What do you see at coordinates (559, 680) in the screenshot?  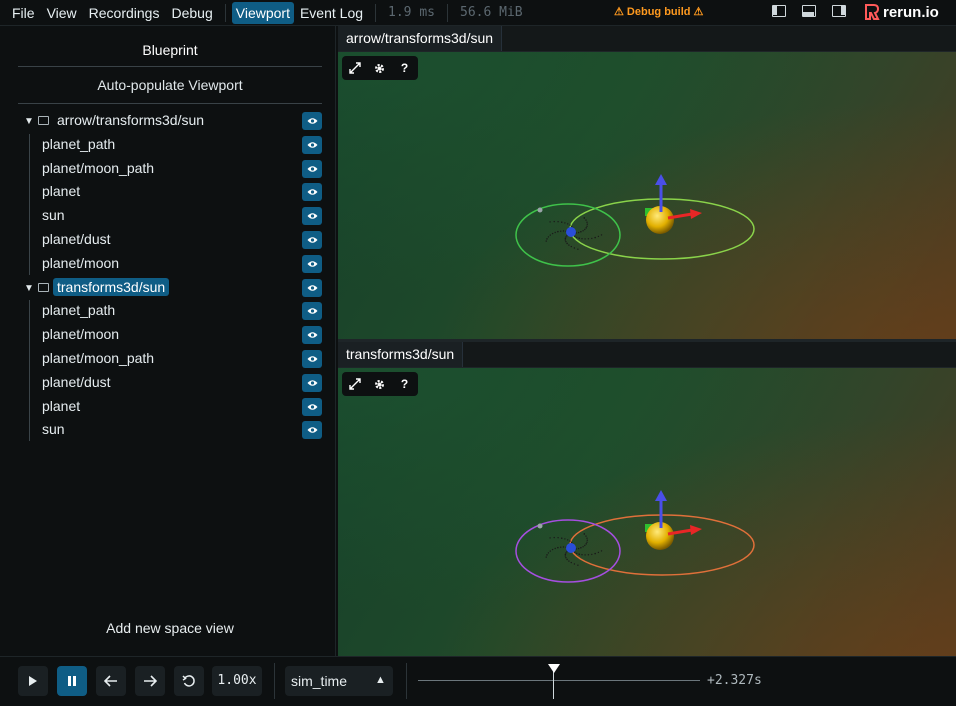 I see `time-track` at bounding box center [559, 680].